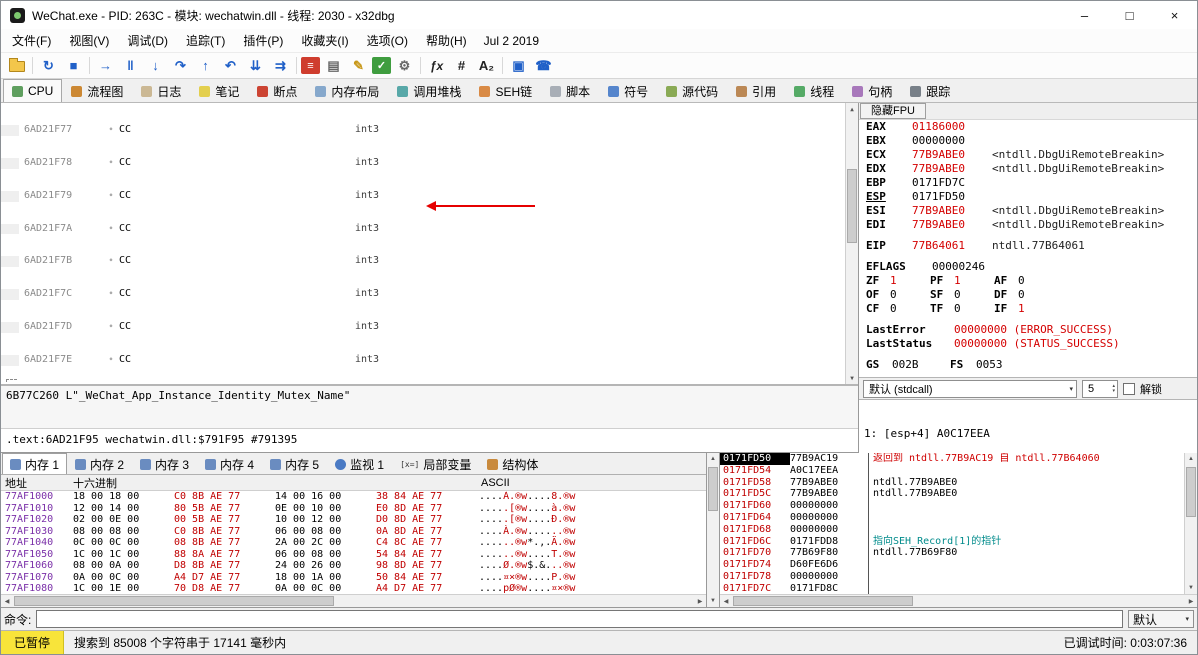  What do you see at coordinates (1174, 15) in the screenshot?
I see `close-button: ×` at bounding box center [1174, 15].